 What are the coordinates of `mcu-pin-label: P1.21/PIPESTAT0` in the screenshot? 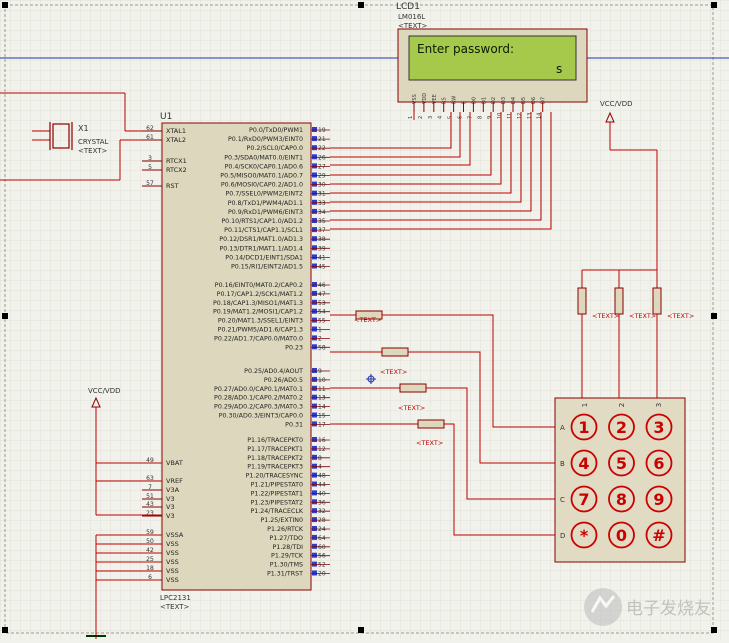 It's located at (277, 485).